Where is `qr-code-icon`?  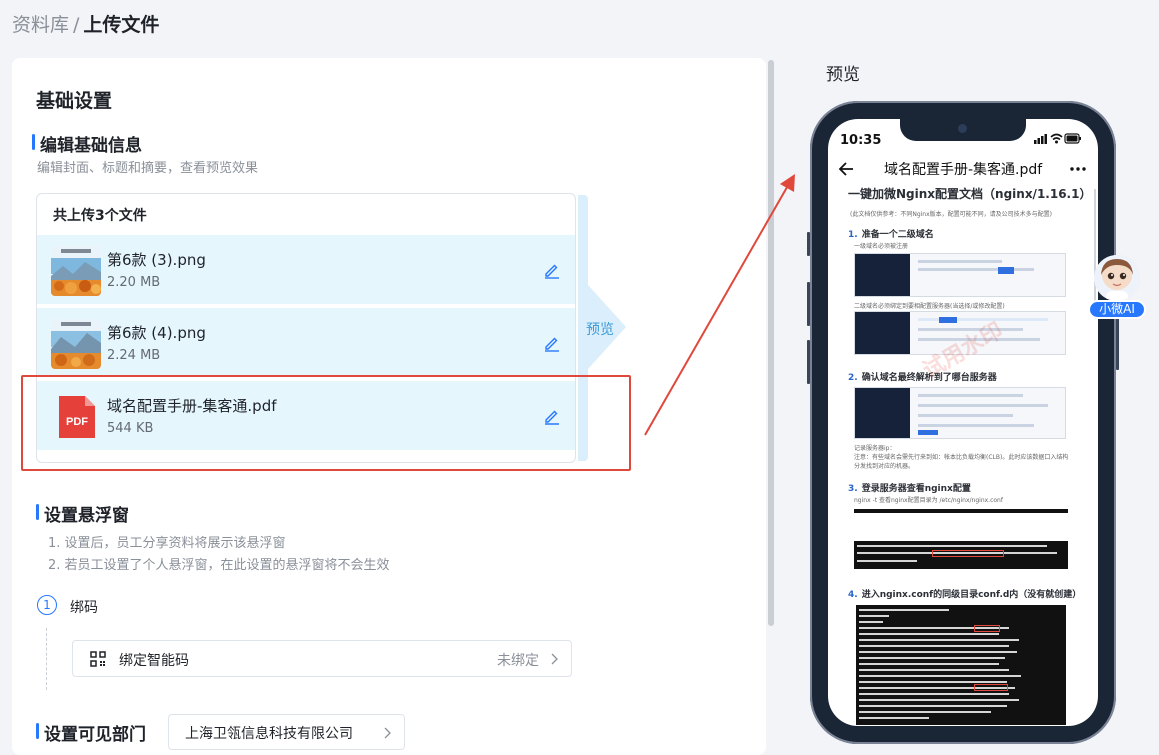
qr-code-icon is located at coordinates (98, 659).